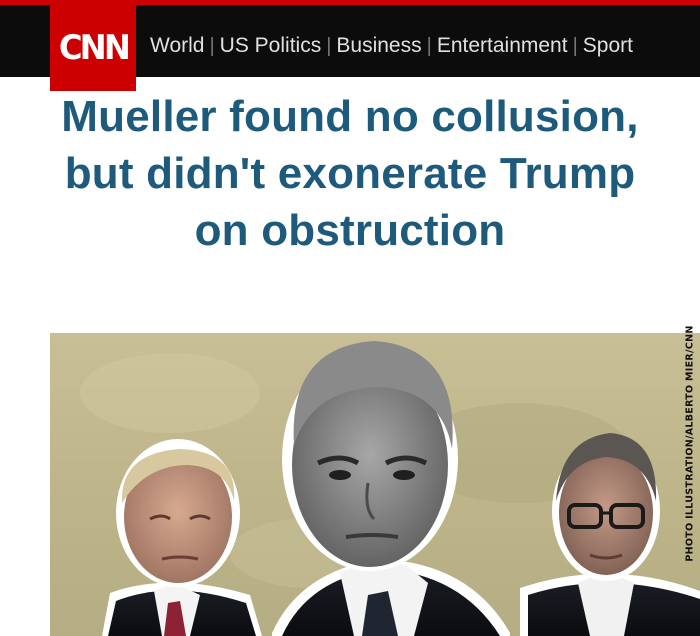 The width and height of the screenshot is (700, 636). I want to click on cnn-logo: CNN, so click(93, 48).